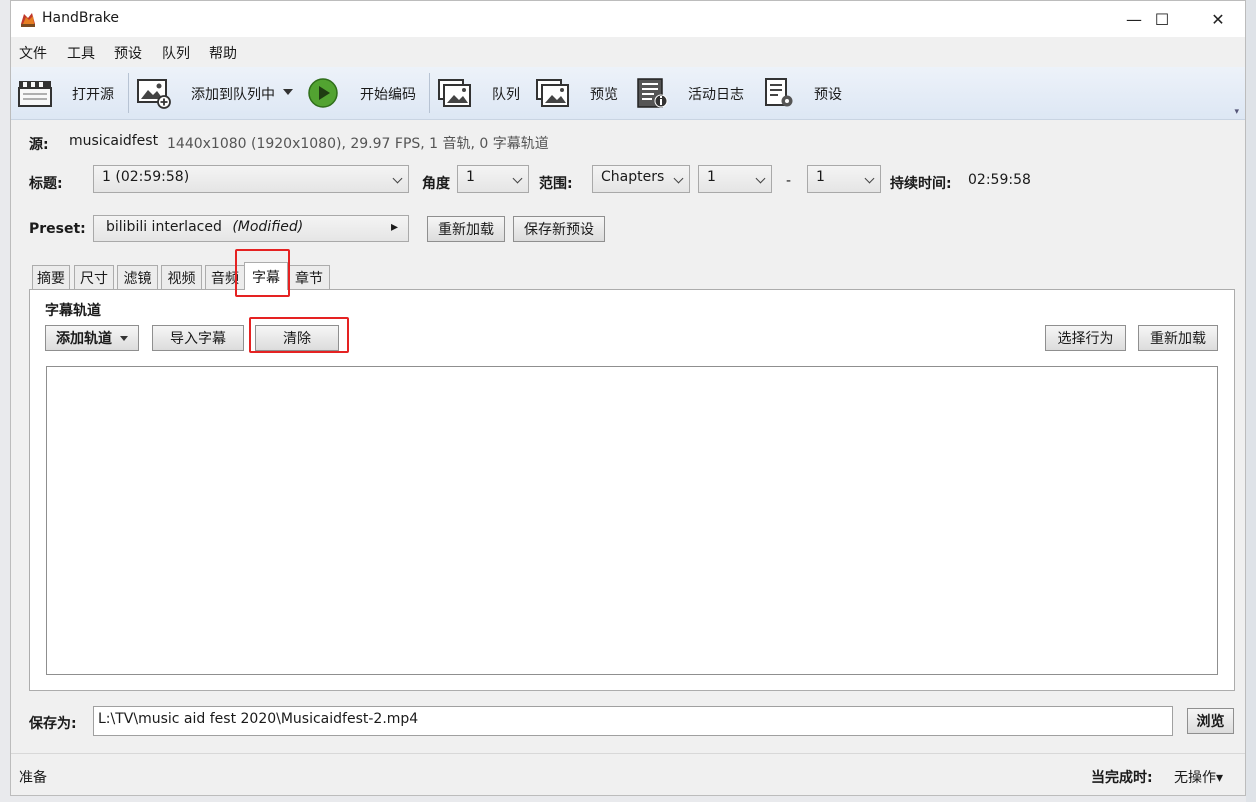 This screenshot has height=802, width=1256. Describe the element at coordinates (999, 180) in the screenshot. I see `duration-value: 02:59:58` at that location.